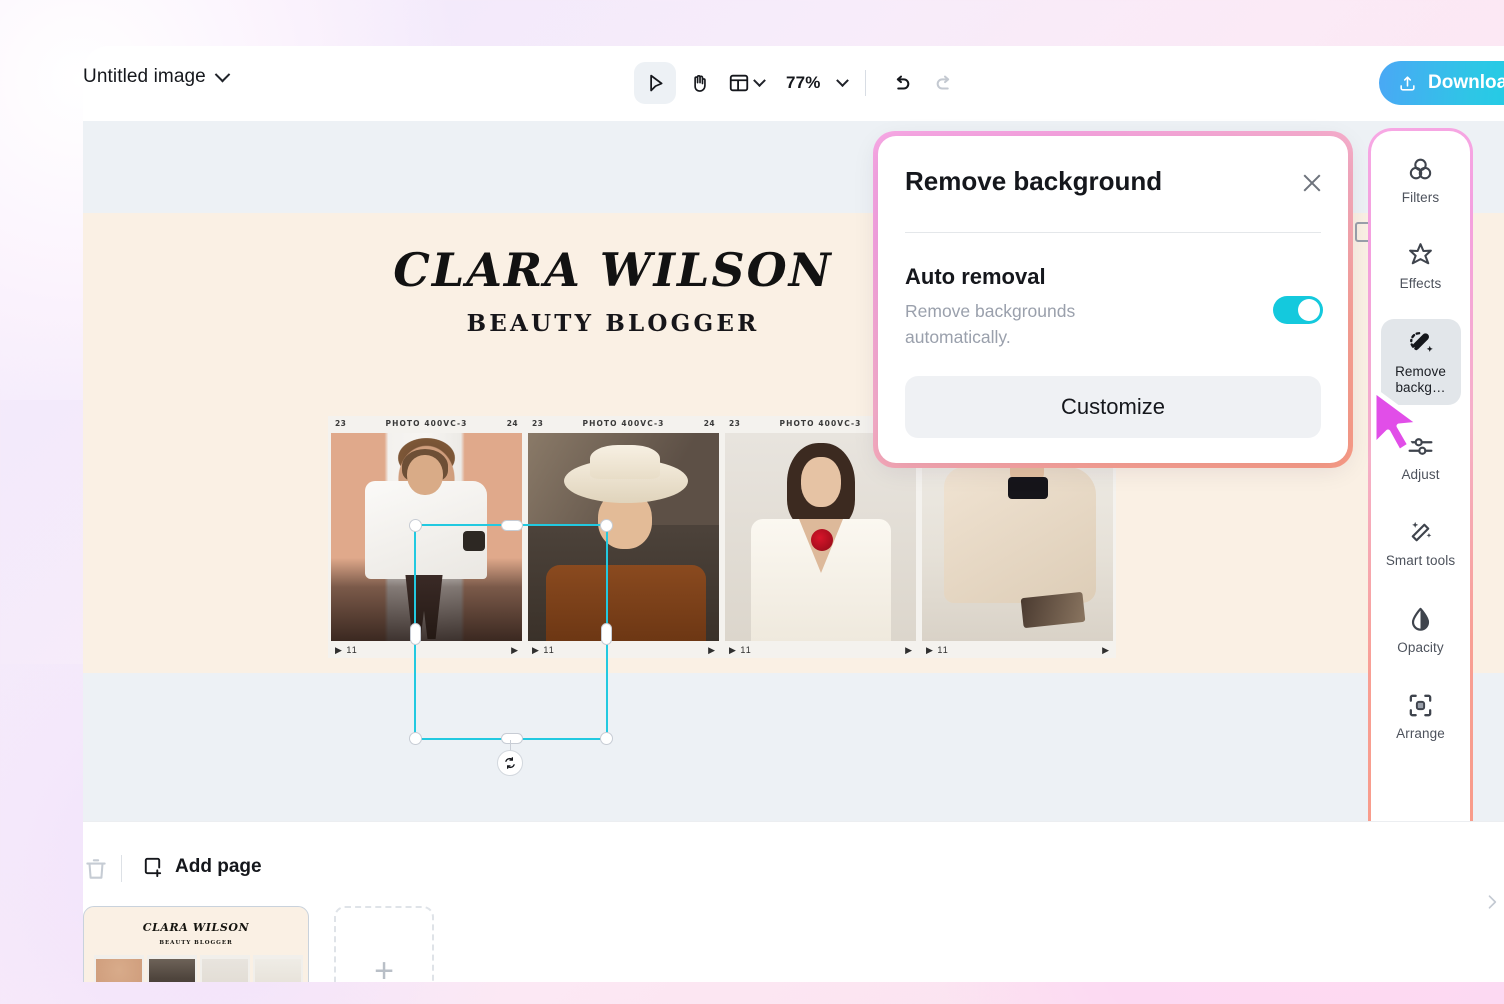  Describe the element at coordinates (1034, 181) in the screenshot. I see `dialog-title: Remove background` at that location.